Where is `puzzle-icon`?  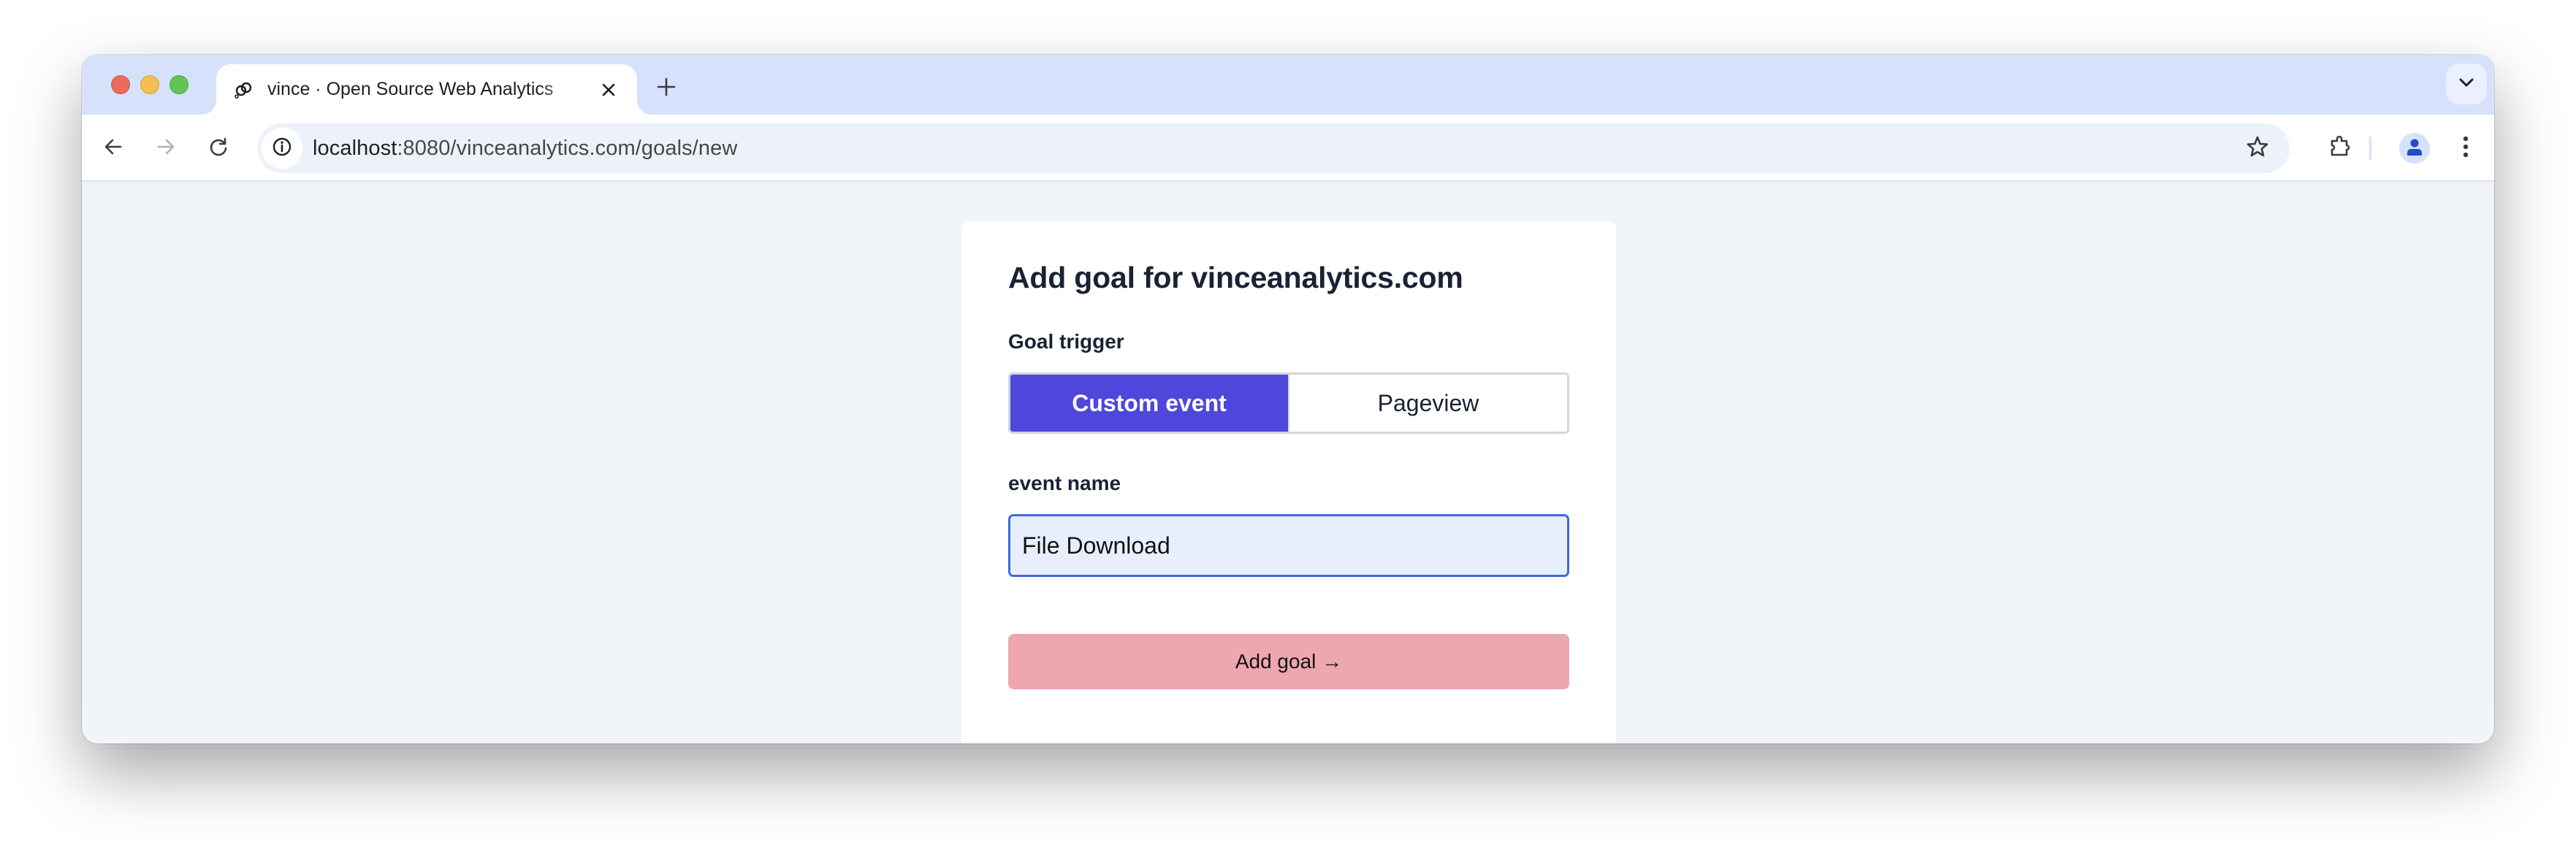
puzzle-icon is located at coordinates (2340, 148).